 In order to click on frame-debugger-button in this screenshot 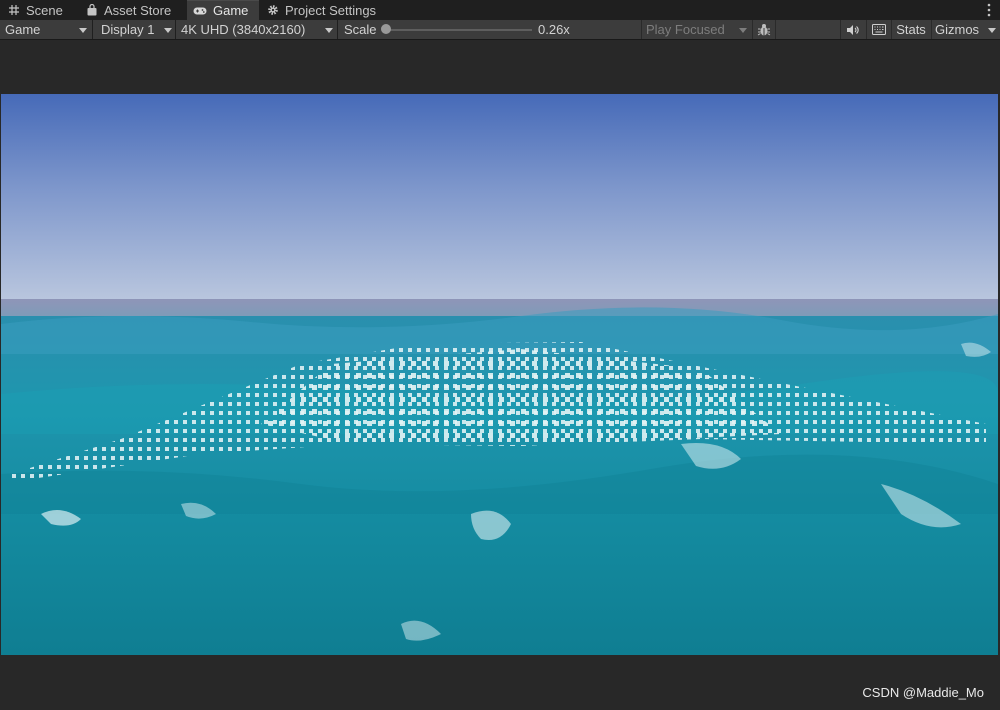, I will do `click(764, 29)`.